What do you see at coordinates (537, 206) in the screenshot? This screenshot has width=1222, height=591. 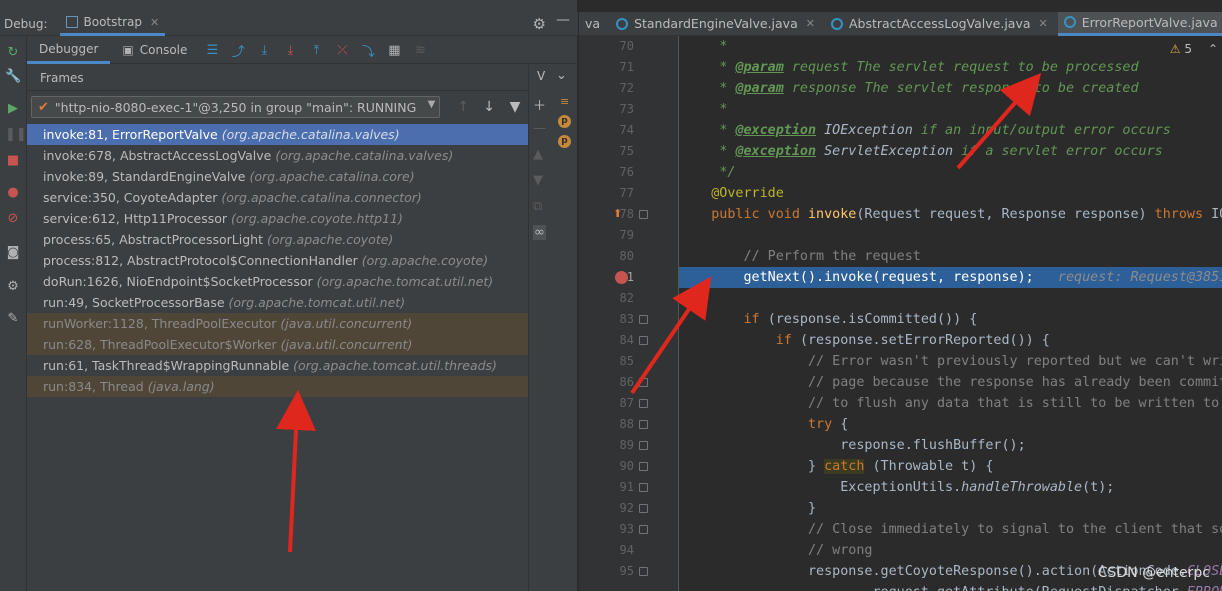 I see `copy-icon: ⧉` at bounding box center [537, 206].